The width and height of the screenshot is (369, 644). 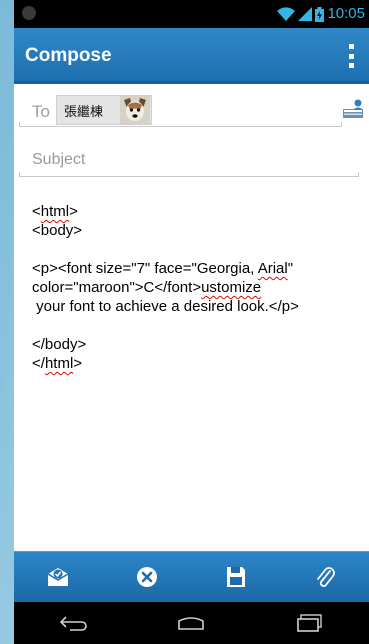 I want to click on attach-icon, so click(x=325, y=577).